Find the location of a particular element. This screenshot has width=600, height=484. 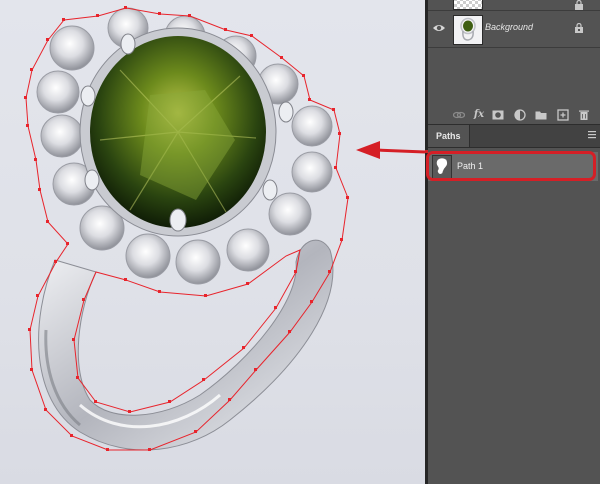

layer-row-background: Background is located at coordinates (514, 29).